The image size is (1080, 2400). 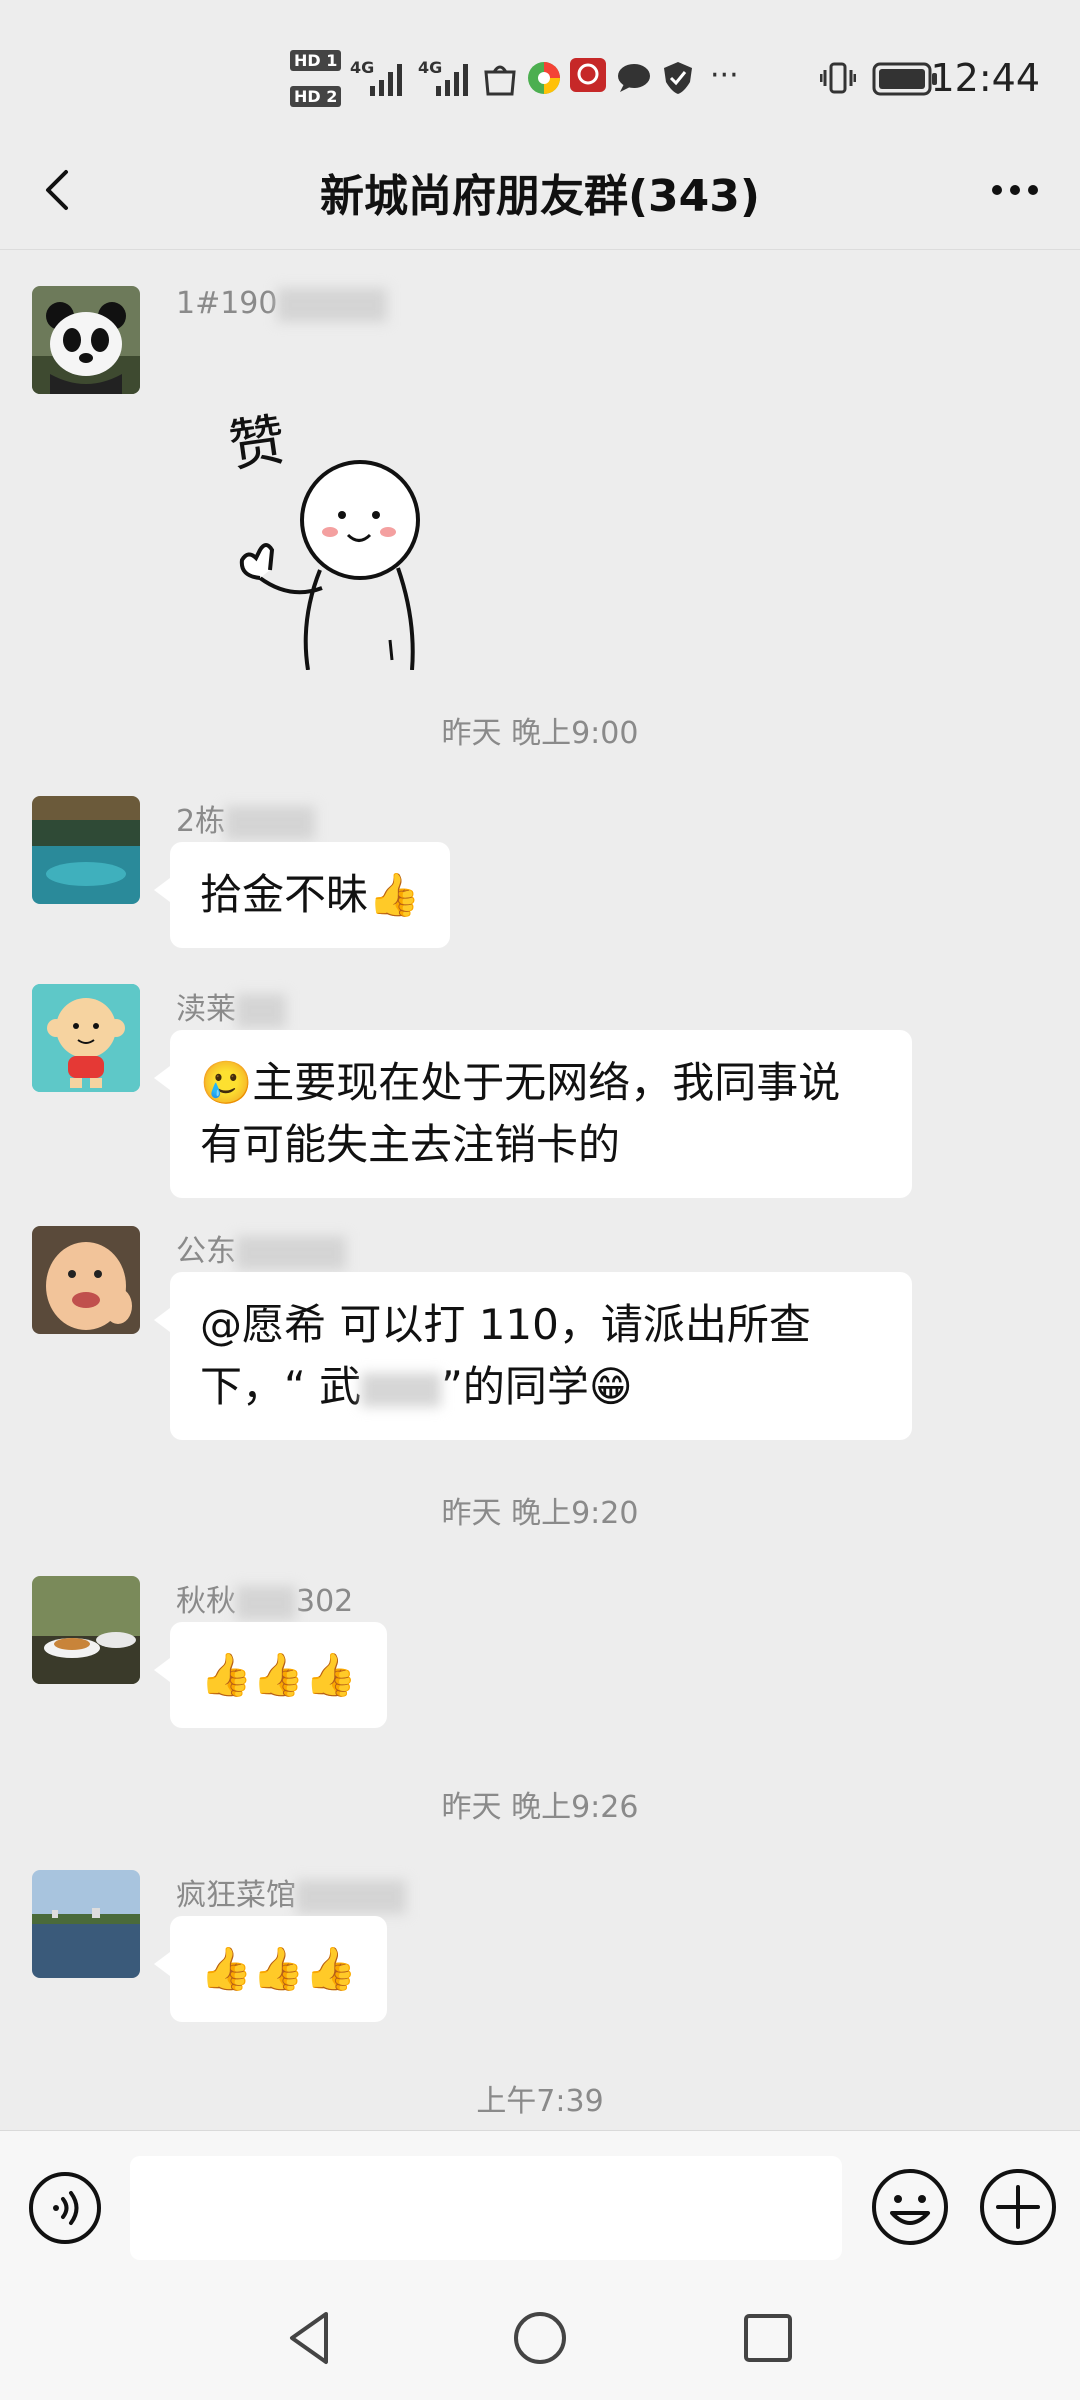 I want to click on chat-header: 新城尚府朋友群(343), so click(x=540, y=190).